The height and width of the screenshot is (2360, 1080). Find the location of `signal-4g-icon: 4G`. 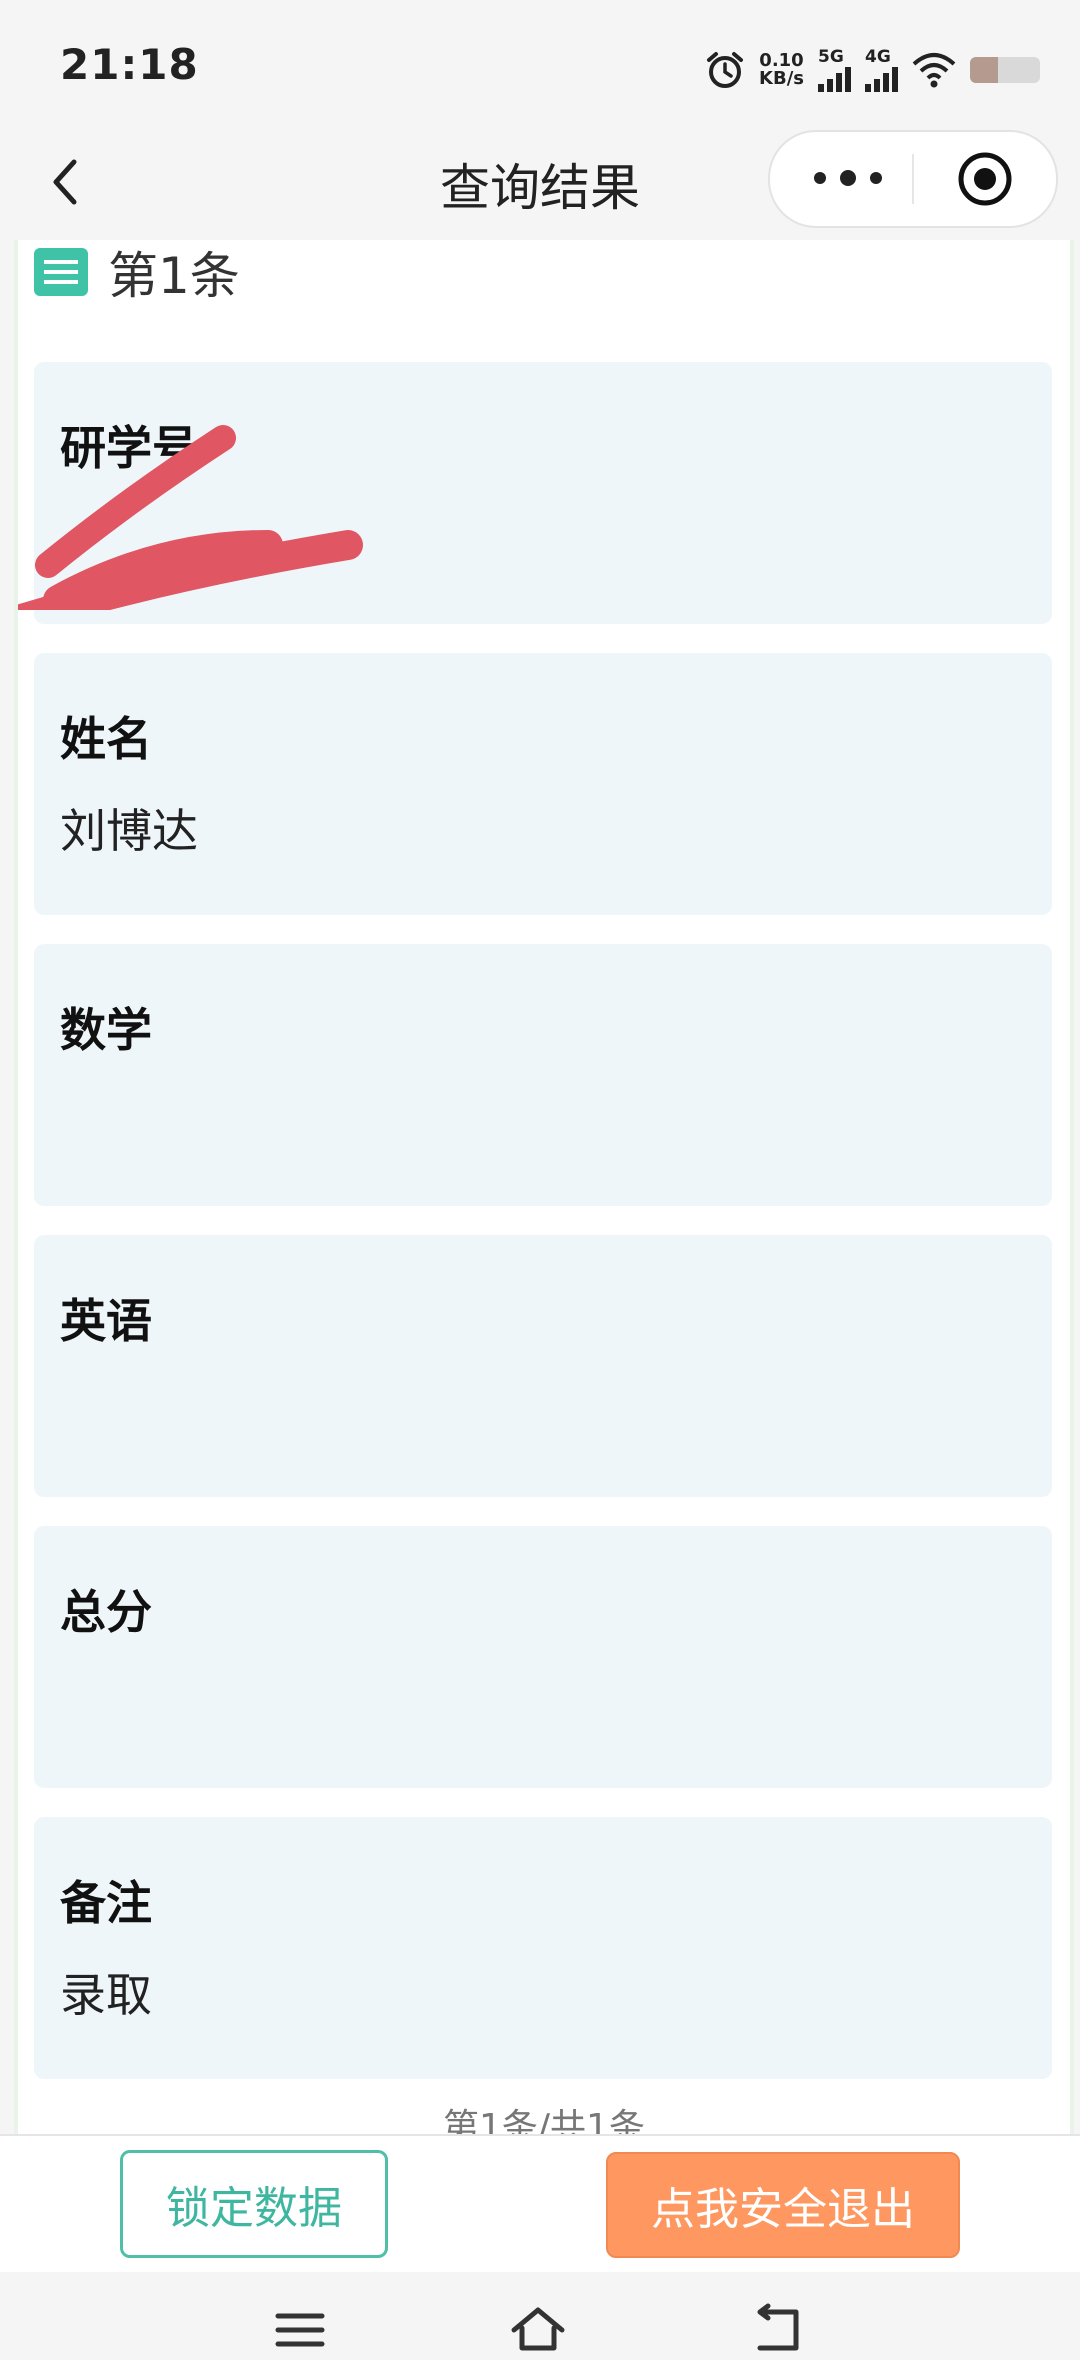

signal-4g-icon: 4G is located at coordinates (881, 69).